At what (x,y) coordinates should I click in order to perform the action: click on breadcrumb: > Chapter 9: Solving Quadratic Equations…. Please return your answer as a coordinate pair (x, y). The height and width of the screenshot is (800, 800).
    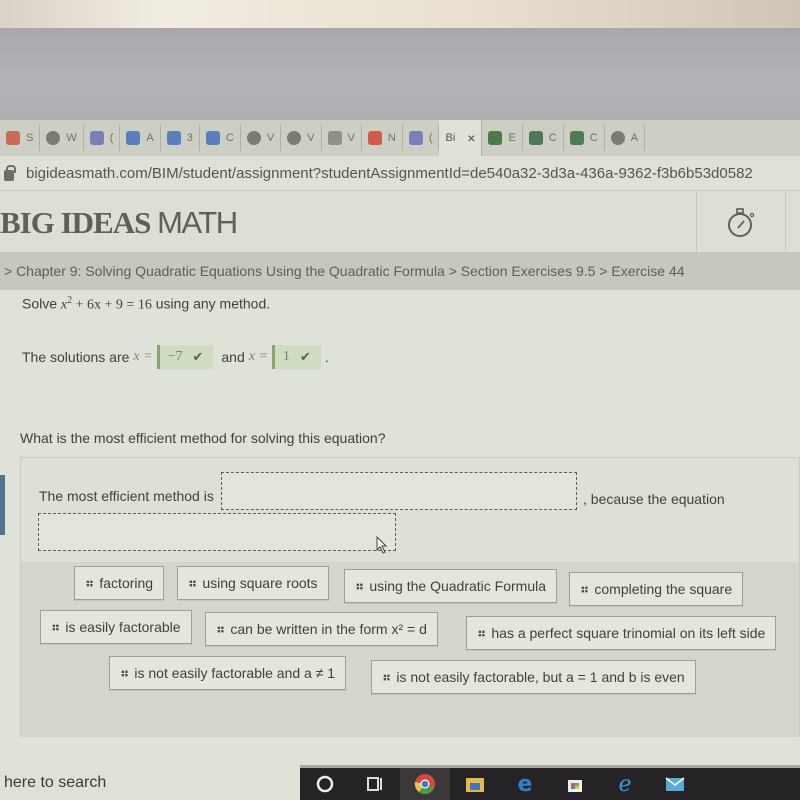
    Looking at the image, I should click on (400, 271).